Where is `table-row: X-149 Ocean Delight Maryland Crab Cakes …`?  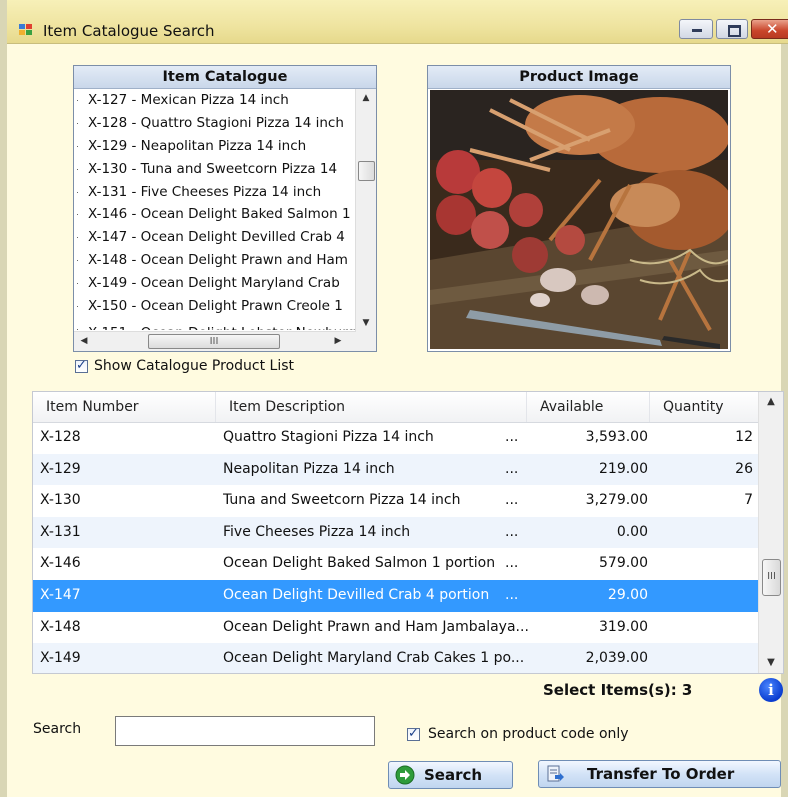 table-row: X-149 Ocean Delight Maryland Crab Cakes … is located at coordinates (396, 658).